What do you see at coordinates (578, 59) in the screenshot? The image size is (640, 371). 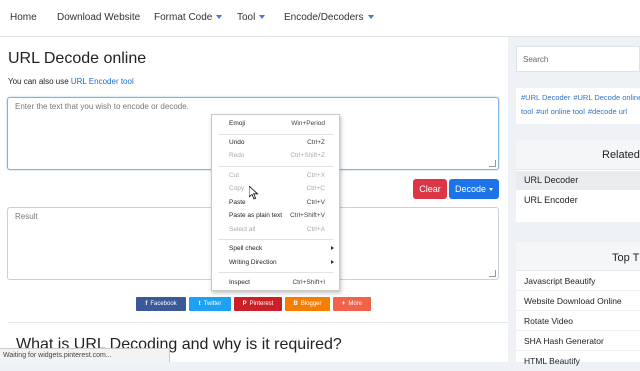 I see `search-input: Search` at bounding box center [578, 59].